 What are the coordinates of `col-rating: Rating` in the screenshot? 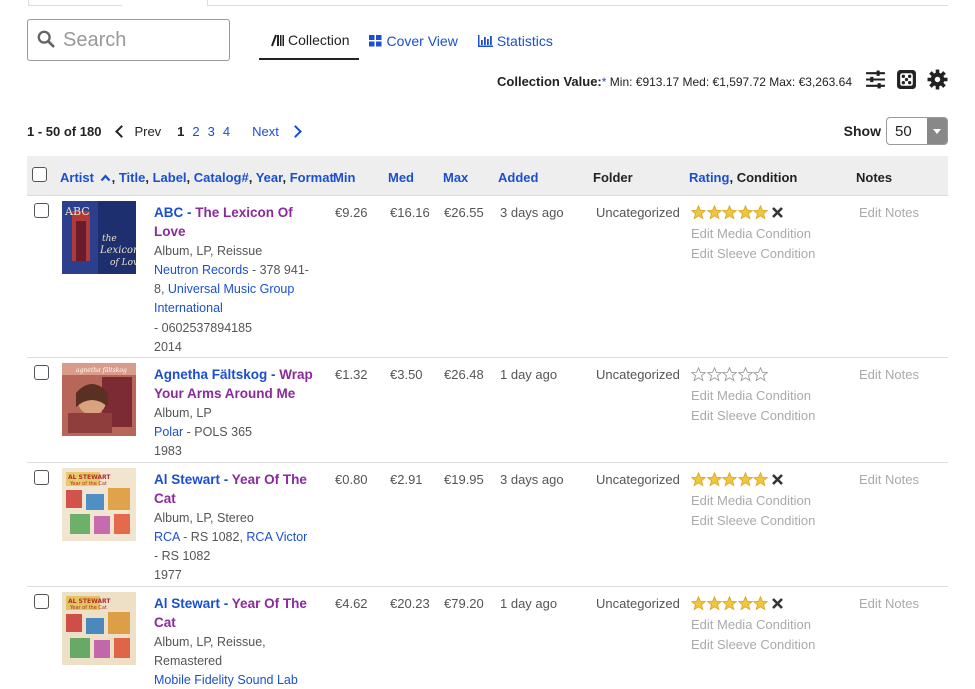 It's located at (709, 177).